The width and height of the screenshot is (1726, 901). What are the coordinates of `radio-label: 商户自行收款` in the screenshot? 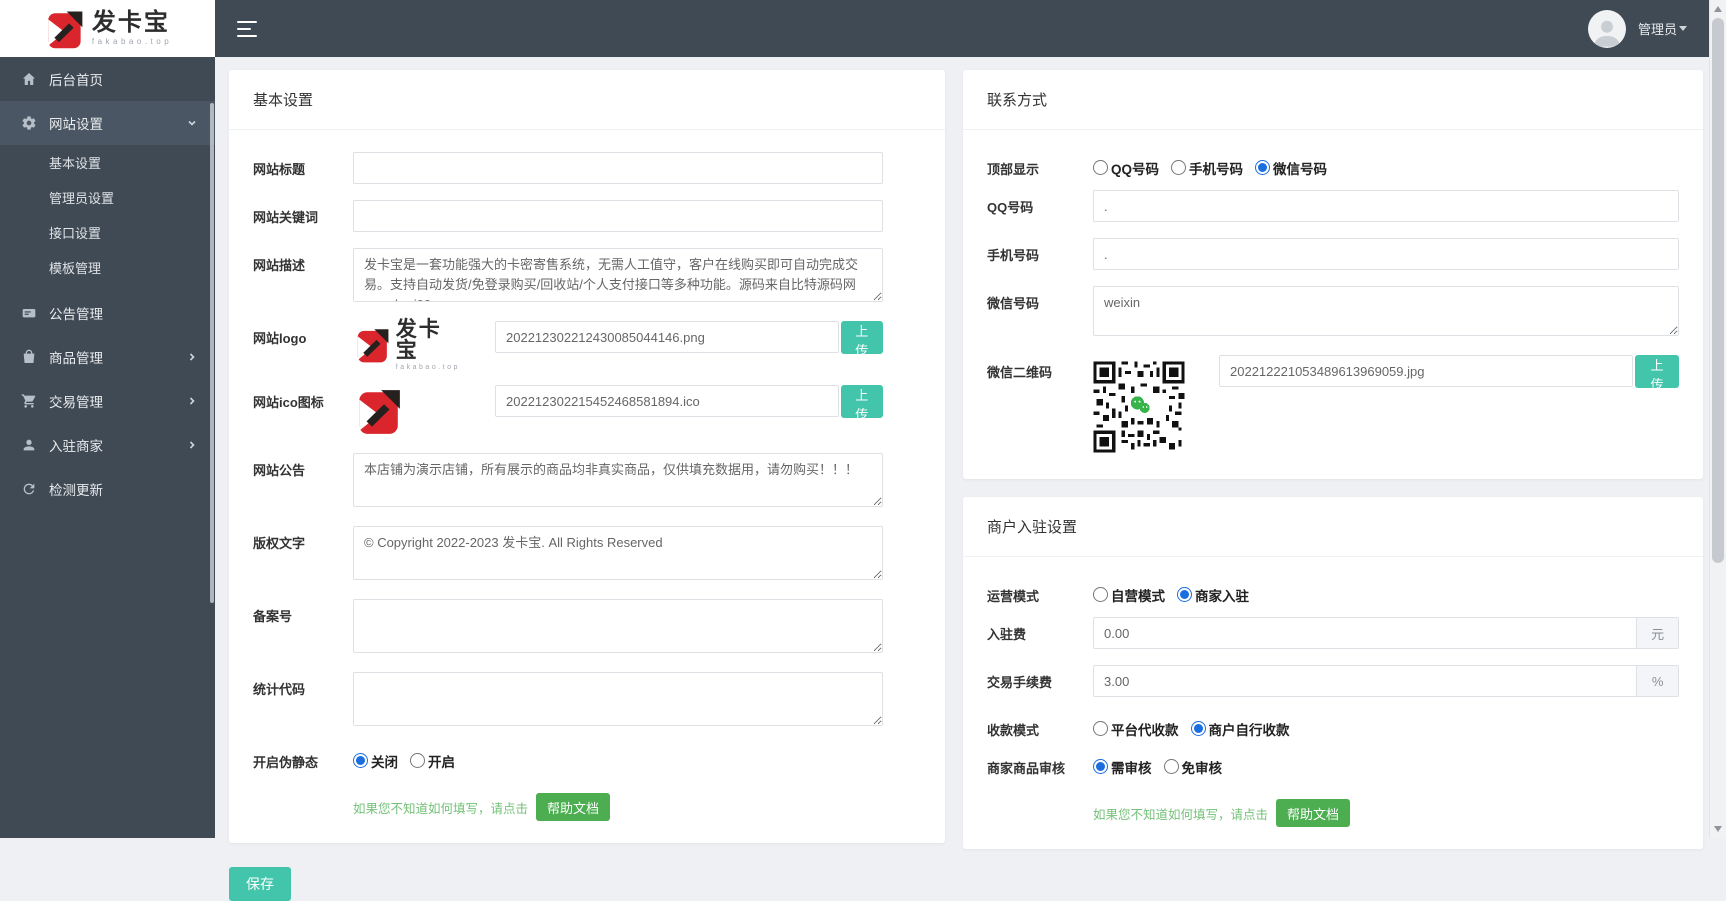 It's located at (1249, 730).